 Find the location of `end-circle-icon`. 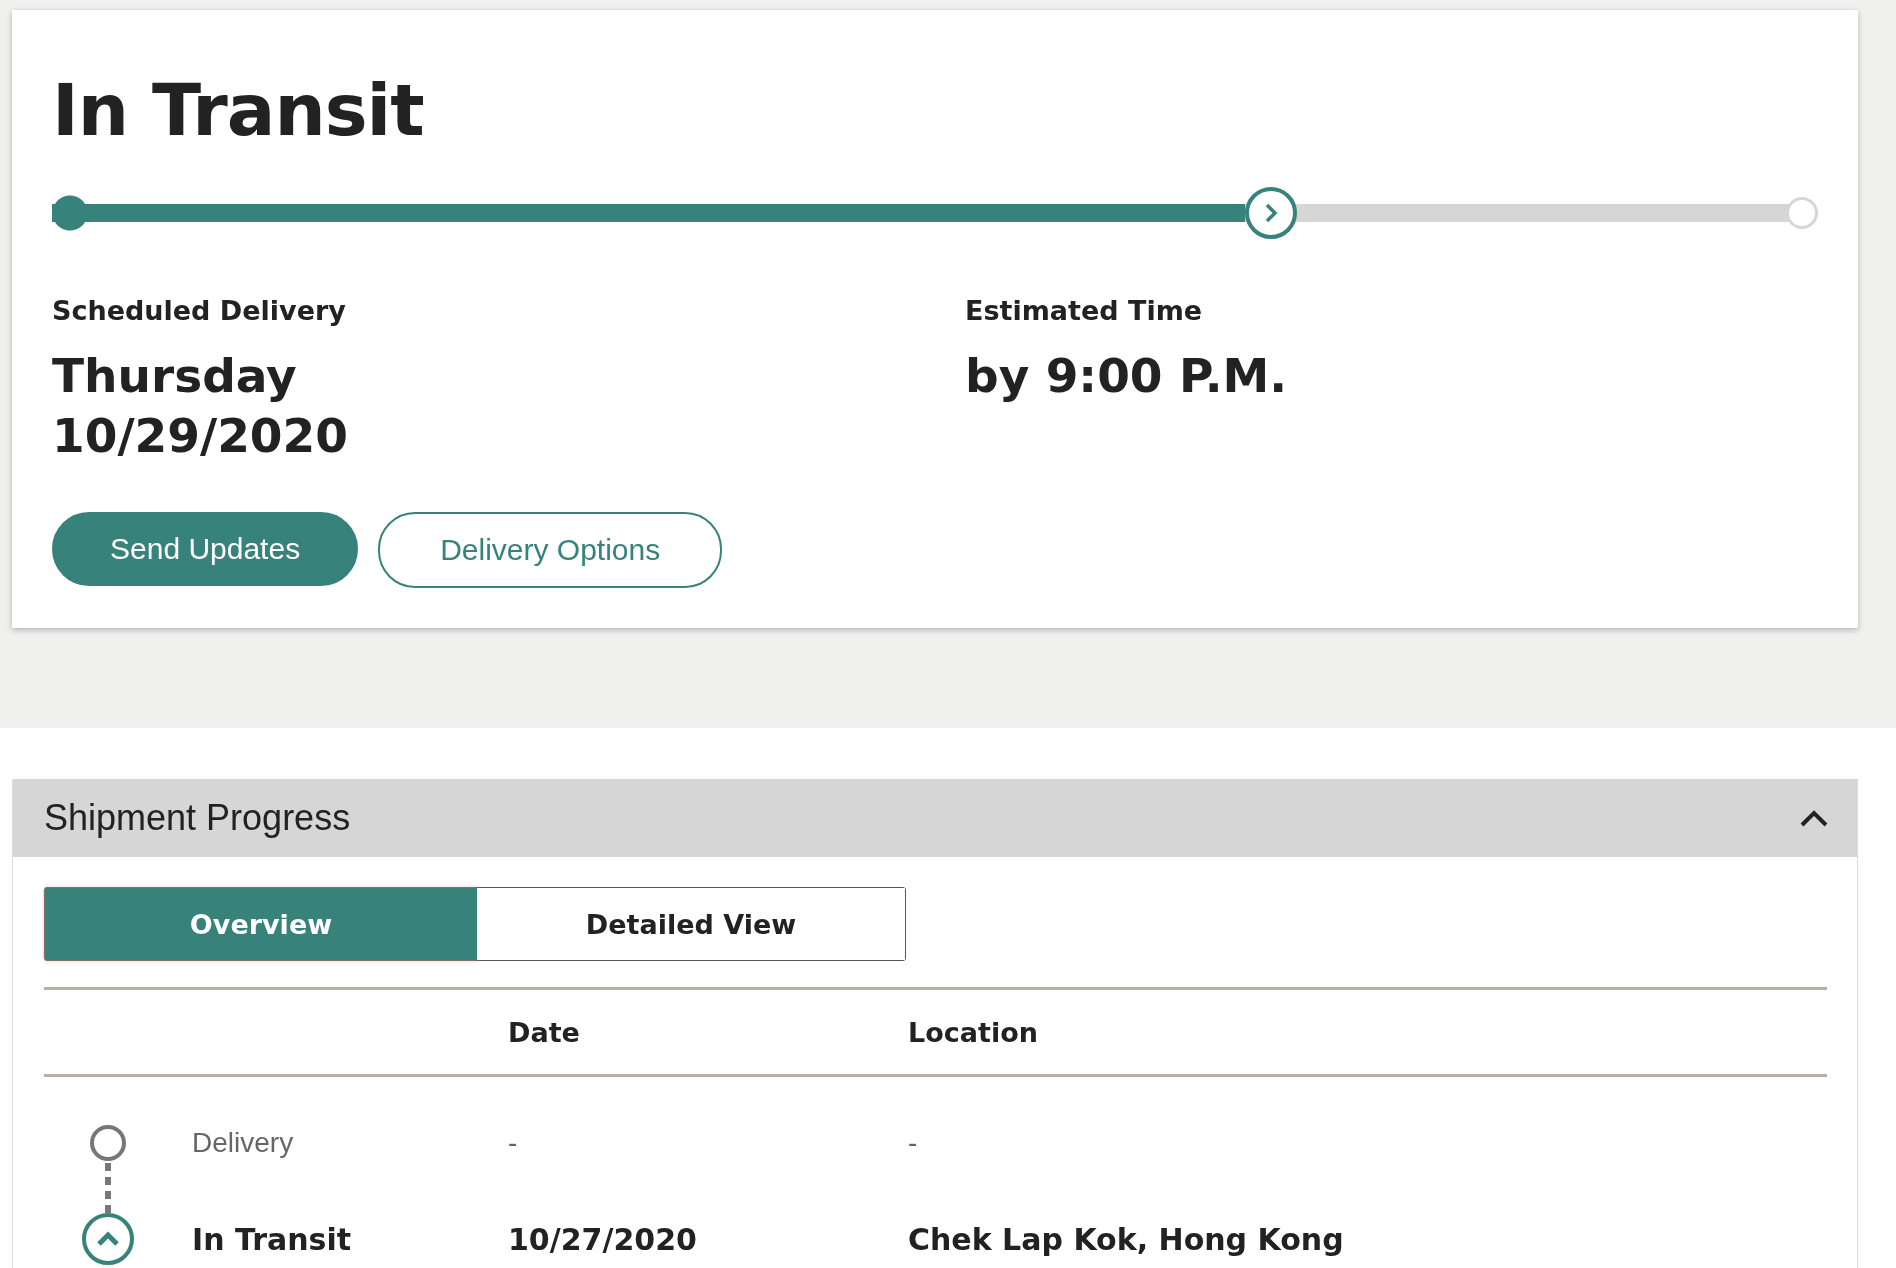

end-circle-icon is located at coordinates (1802, 213).